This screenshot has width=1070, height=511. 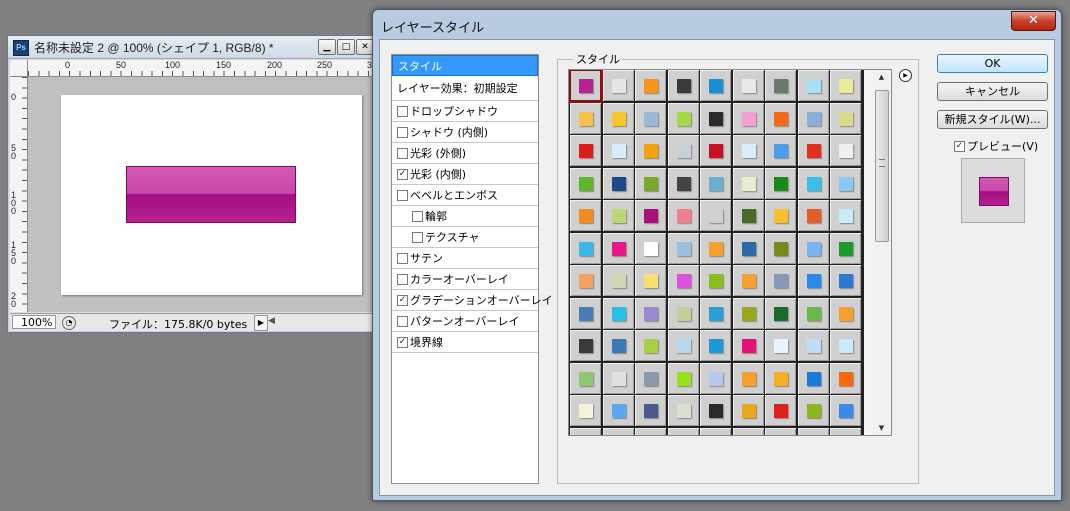 I want to click on shape-layer-rectangle, so click(x=211, y=194).